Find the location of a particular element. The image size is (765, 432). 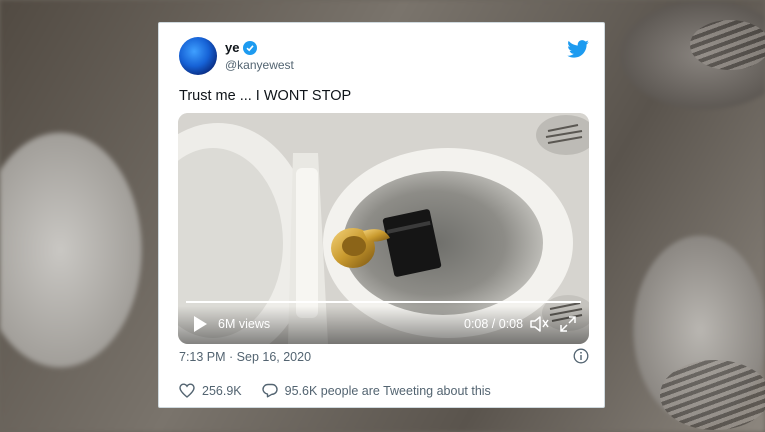

view-count: 6M views is located at coordinates (244, 324).